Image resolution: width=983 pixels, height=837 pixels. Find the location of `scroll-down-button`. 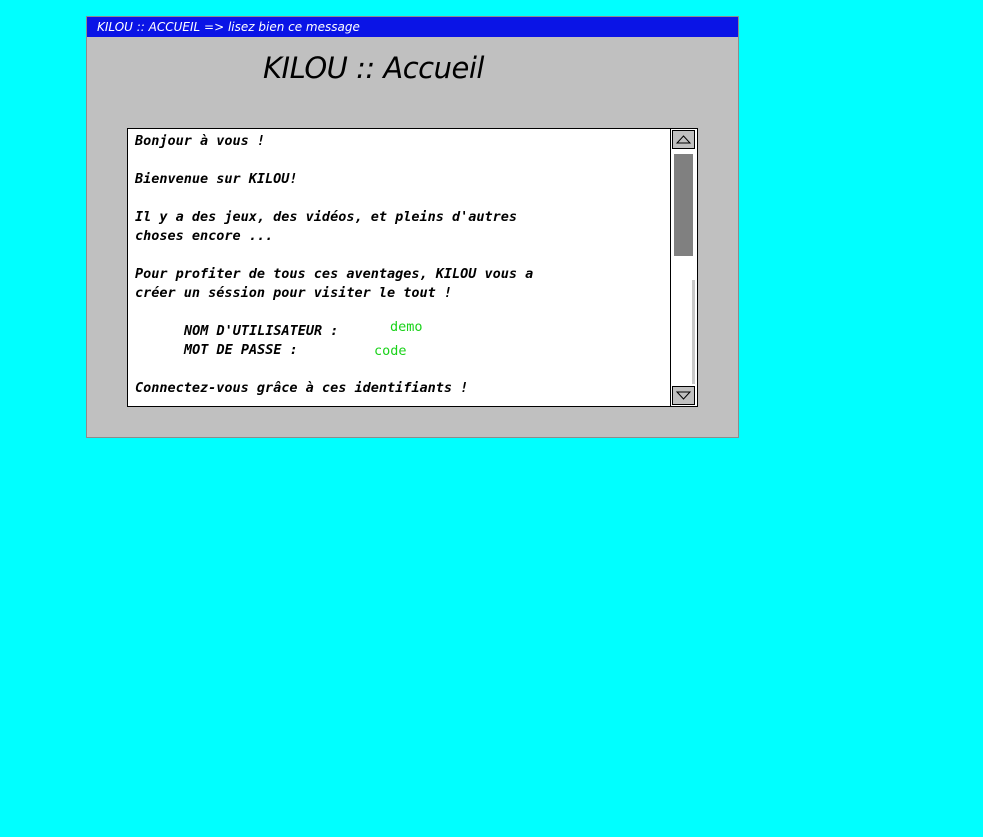

scroll-down-button is located at coordinates (683, 395).